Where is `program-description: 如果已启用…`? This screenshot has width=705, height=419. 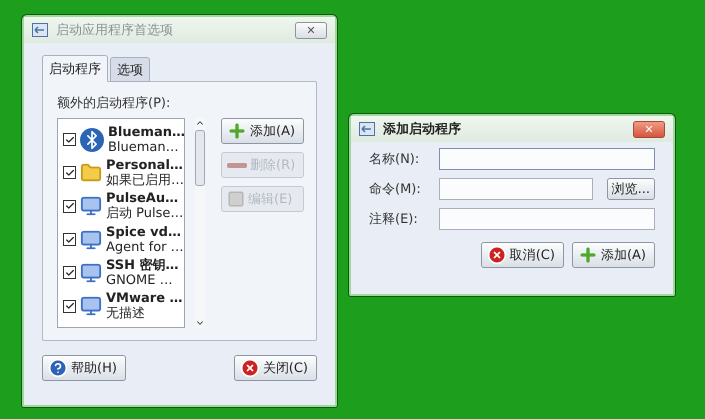 program-description: 如果已启用… is located at coordinates (145, 180).